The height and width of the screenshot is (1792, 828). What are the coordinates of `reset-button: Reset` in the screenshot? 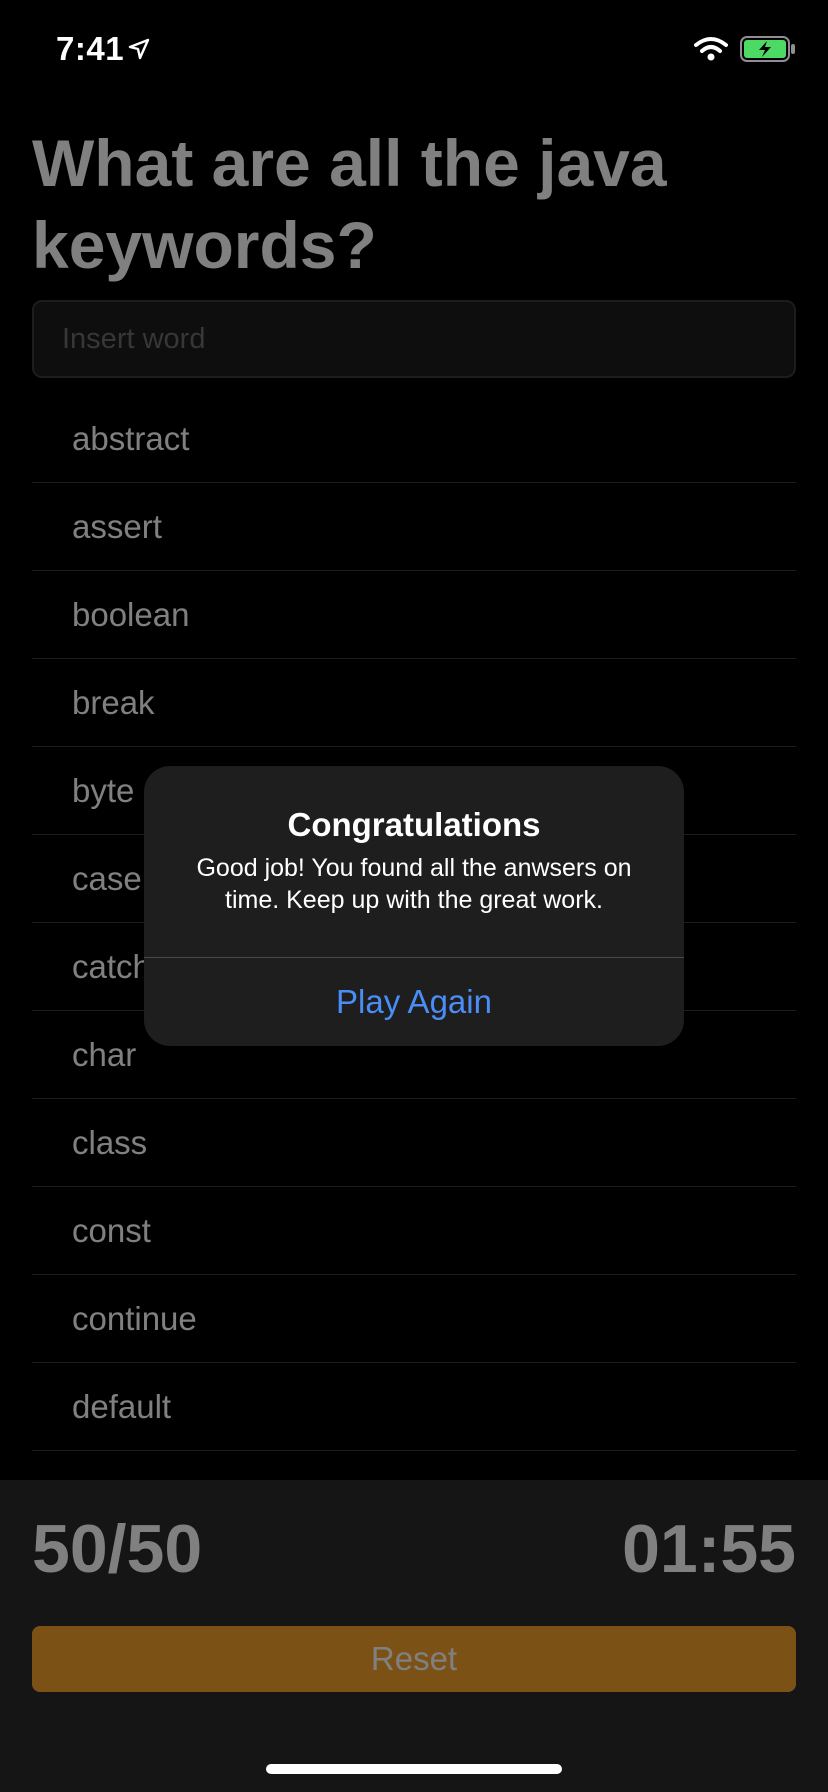 It's located at (414, 1659).